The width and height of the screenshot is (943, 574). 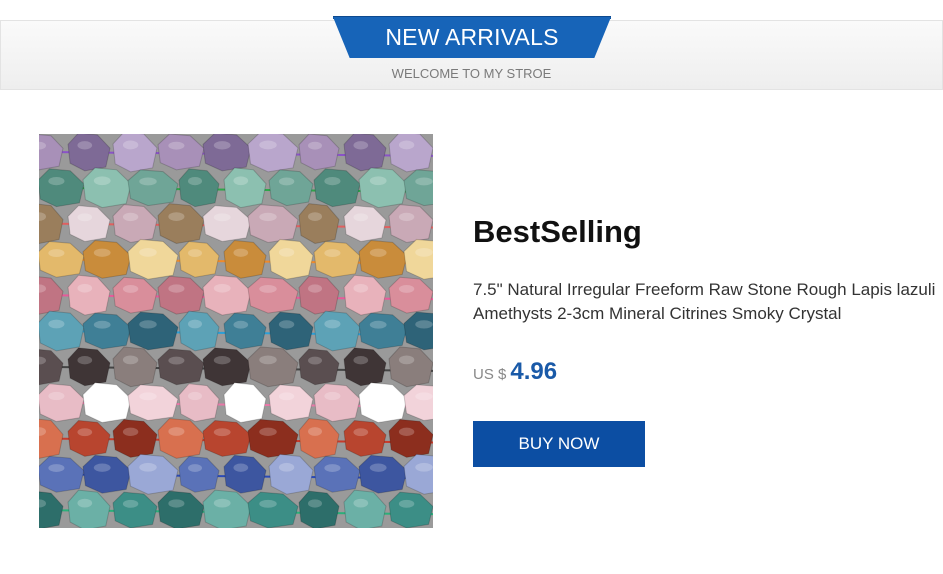 I want to click on section-subtitle: WELCOME TO MY STROE, so click(x=471, y=73).